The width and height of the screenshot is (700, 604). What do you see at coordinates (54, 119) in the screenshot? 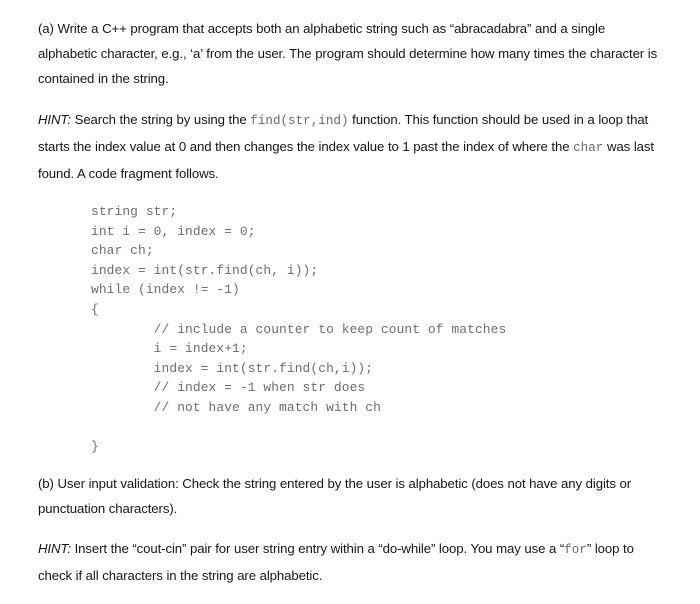
I see `hint-a-label: HINT:` at bounding box center [54, 119].